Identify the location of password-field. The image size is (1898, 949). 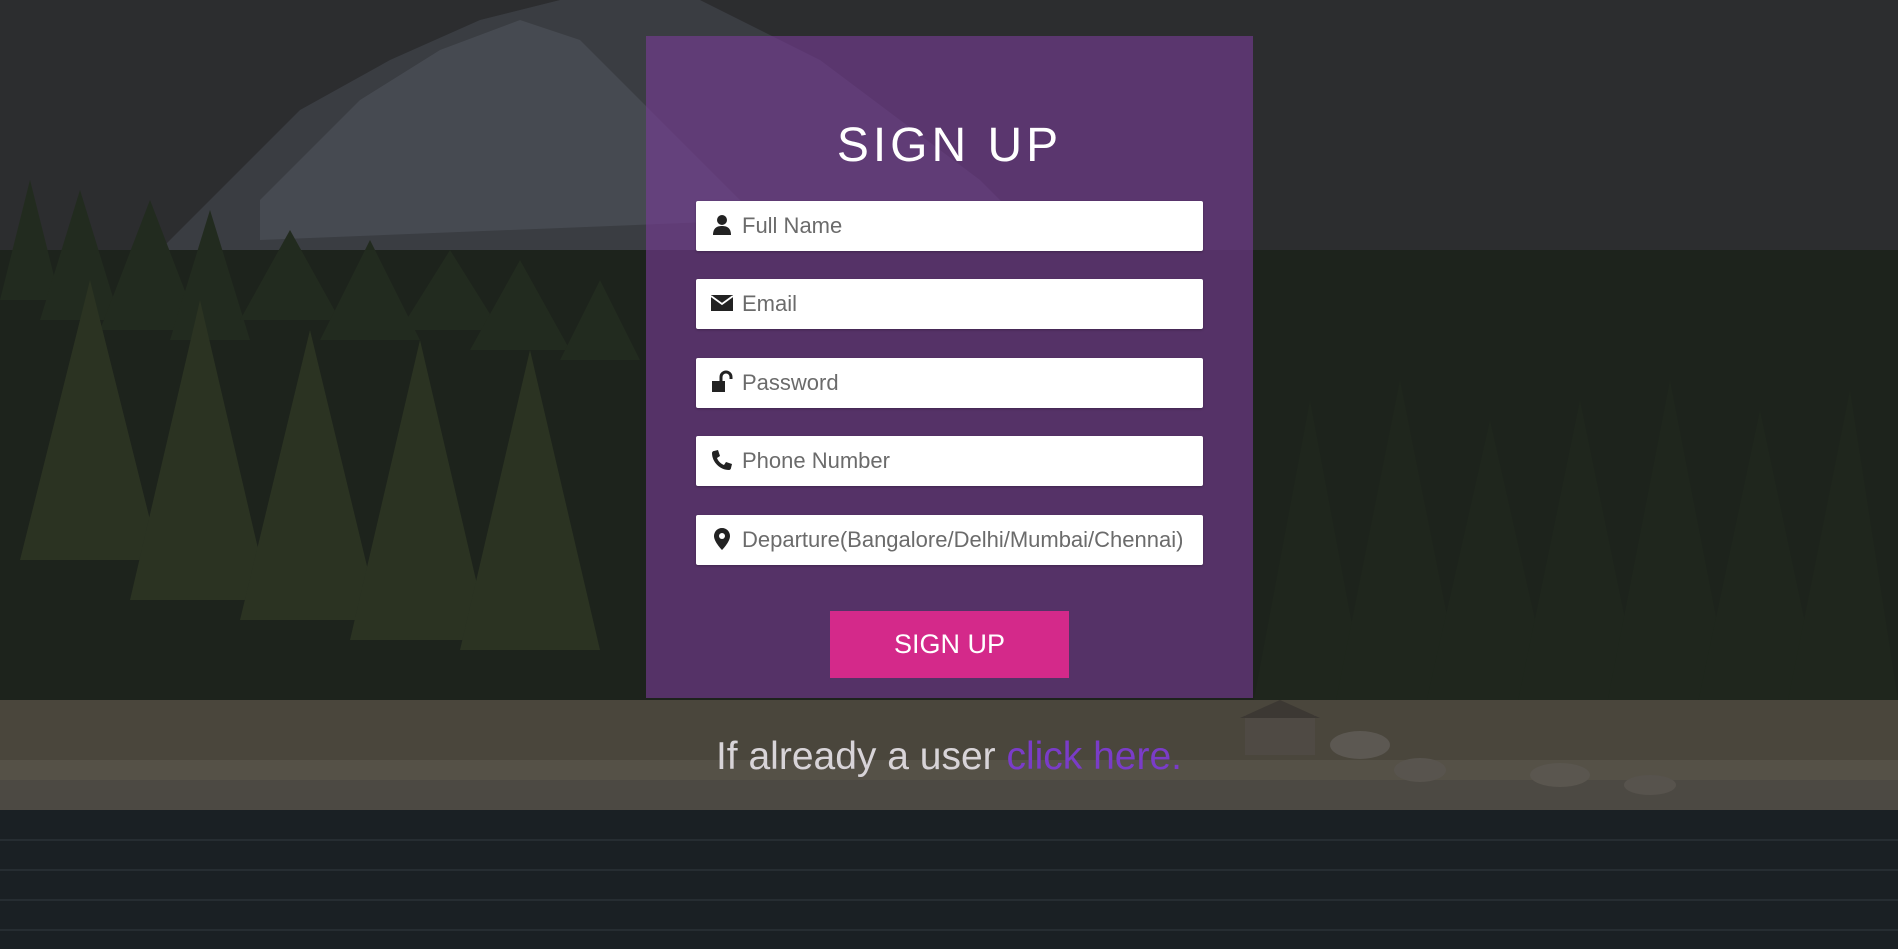
(949, 383).